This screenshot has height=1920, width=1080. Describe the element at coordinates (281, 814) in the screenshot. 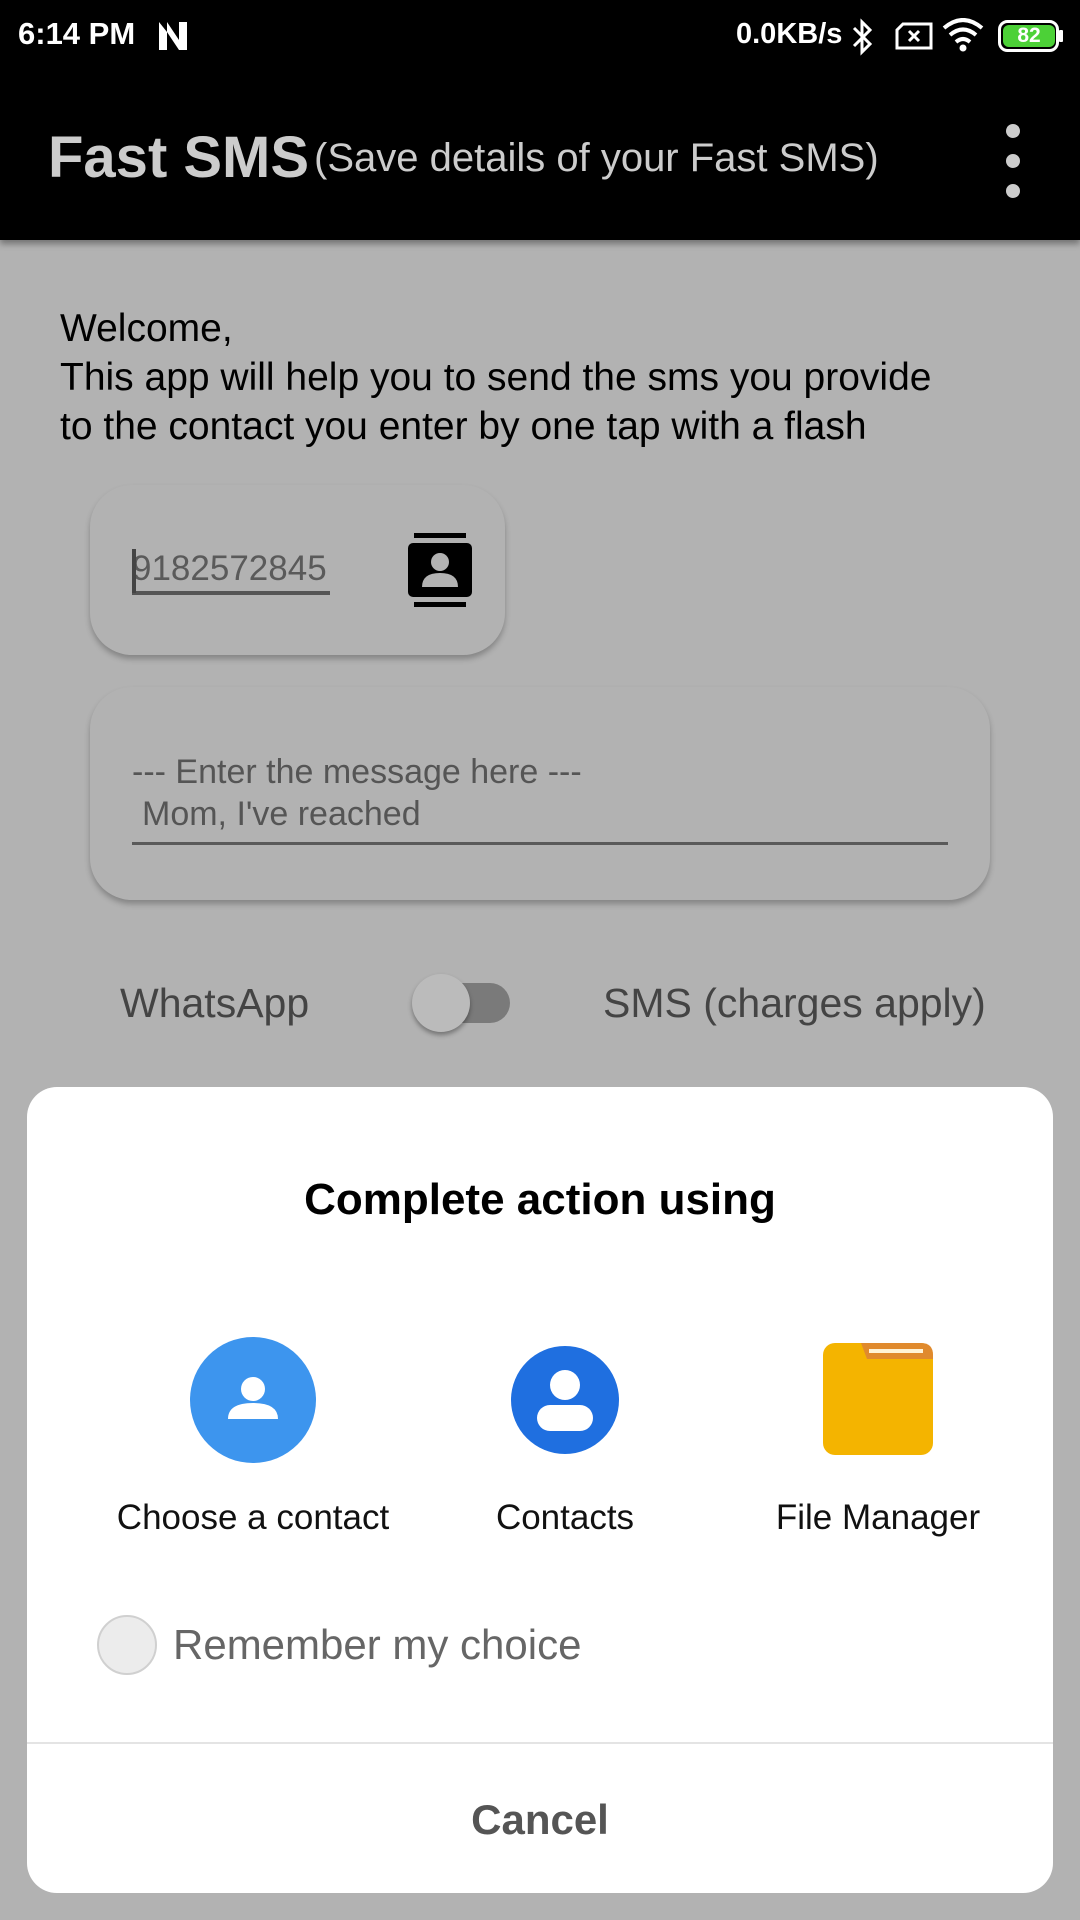

I see `message-input: Mom, I've reached` at that location.